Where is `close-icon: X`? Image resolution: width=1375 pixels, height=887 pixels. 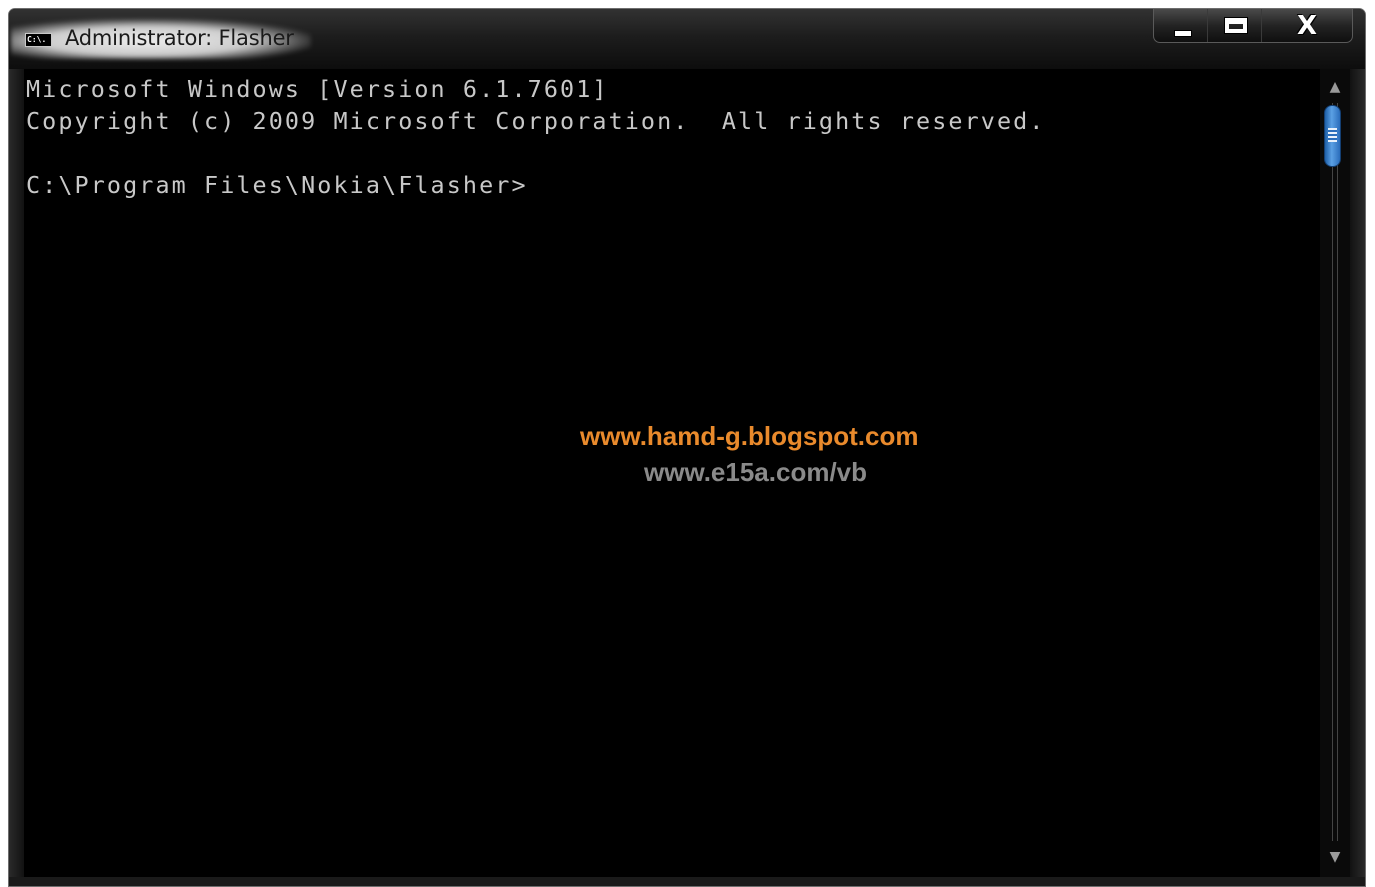
close-icon: X is located at coordinates (1306, 26).